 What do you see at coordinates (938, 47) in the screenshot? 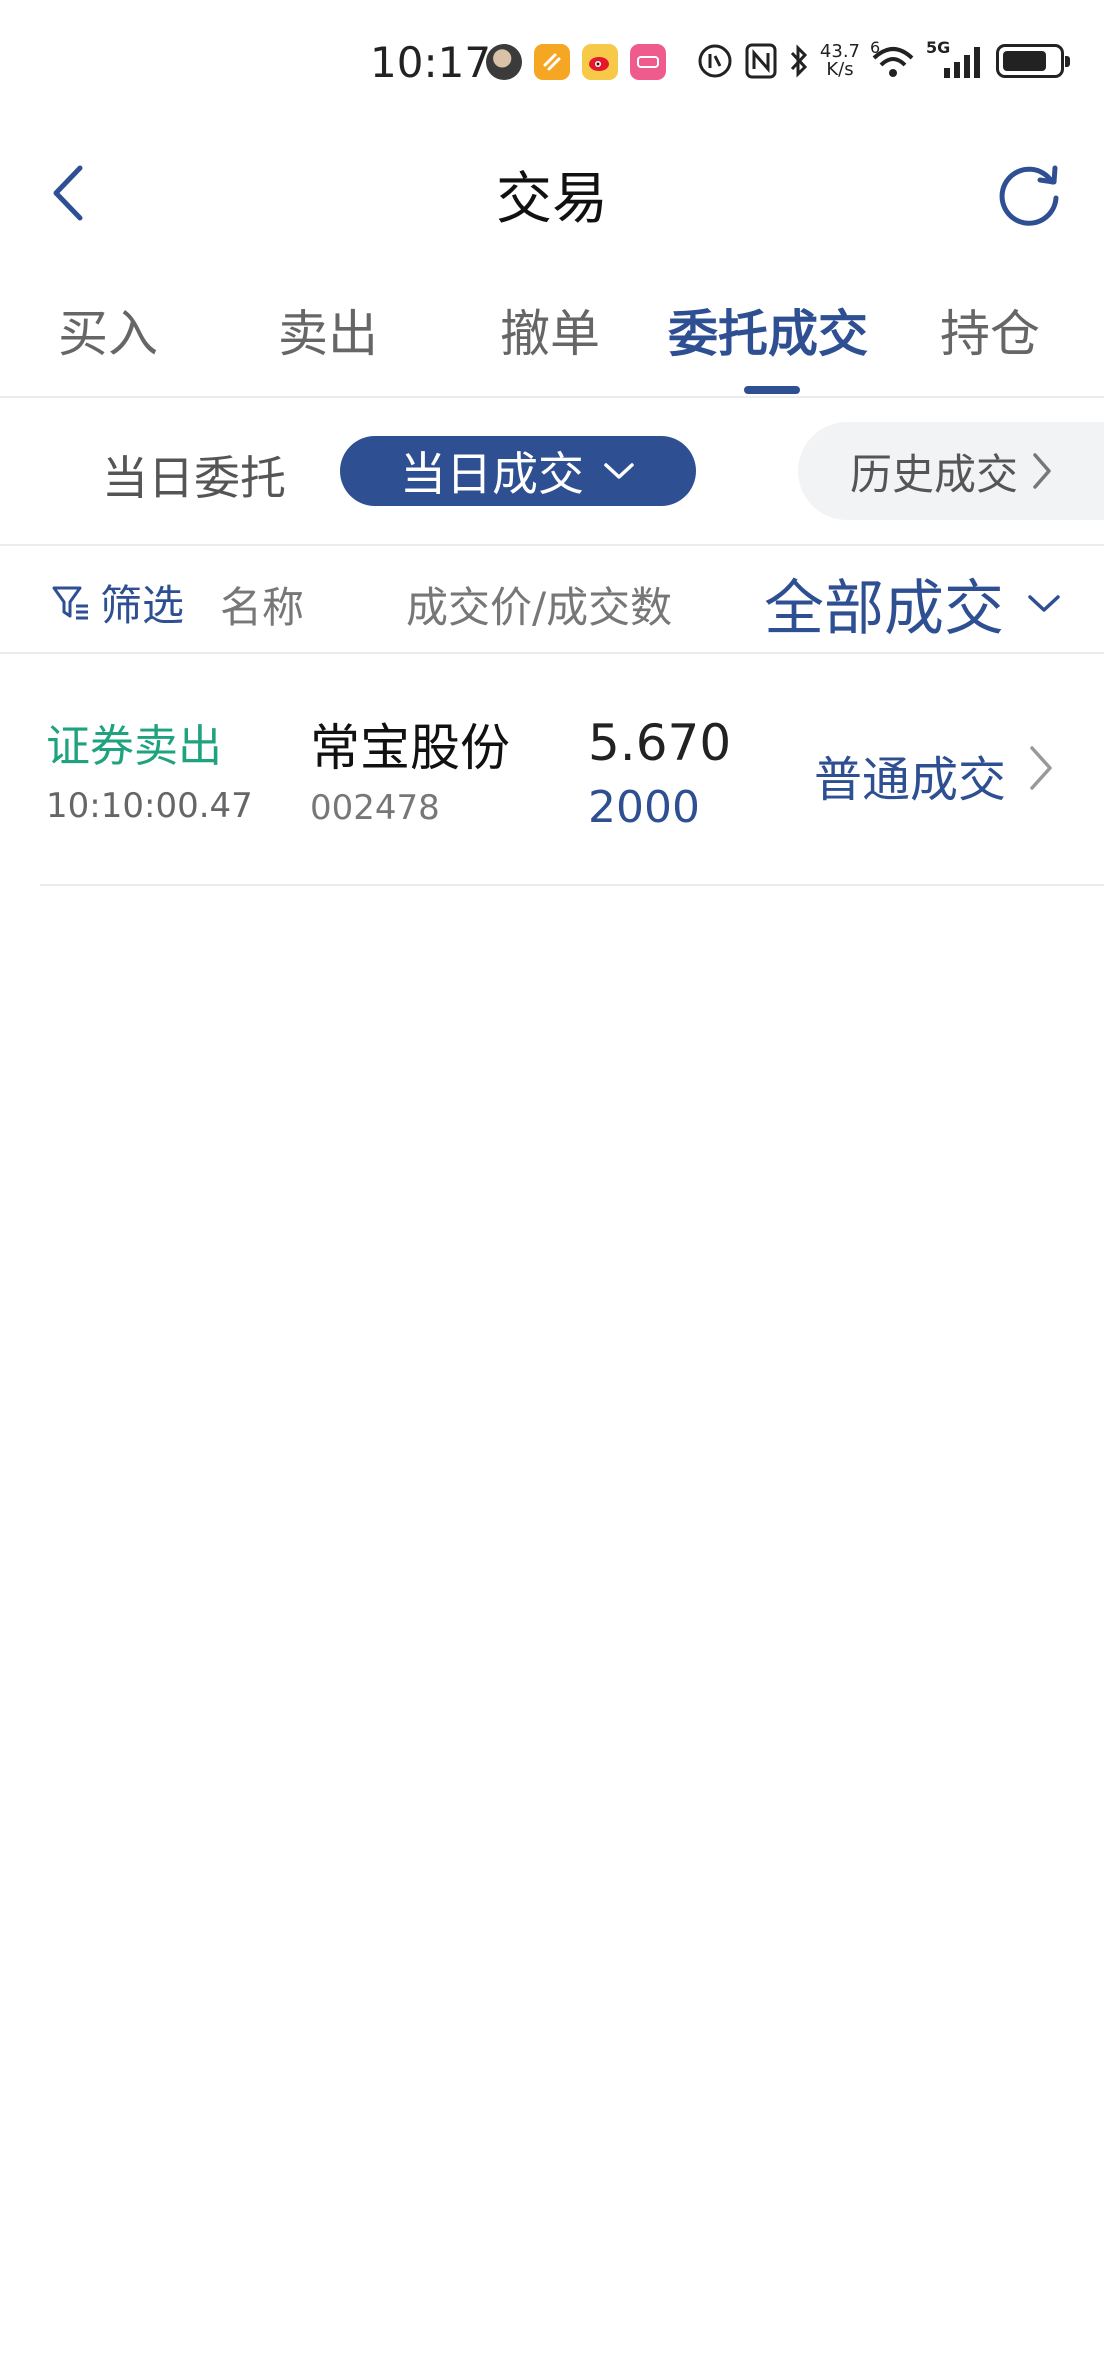
I see `cellular-label: 5G` at bounding box center [938, 47].